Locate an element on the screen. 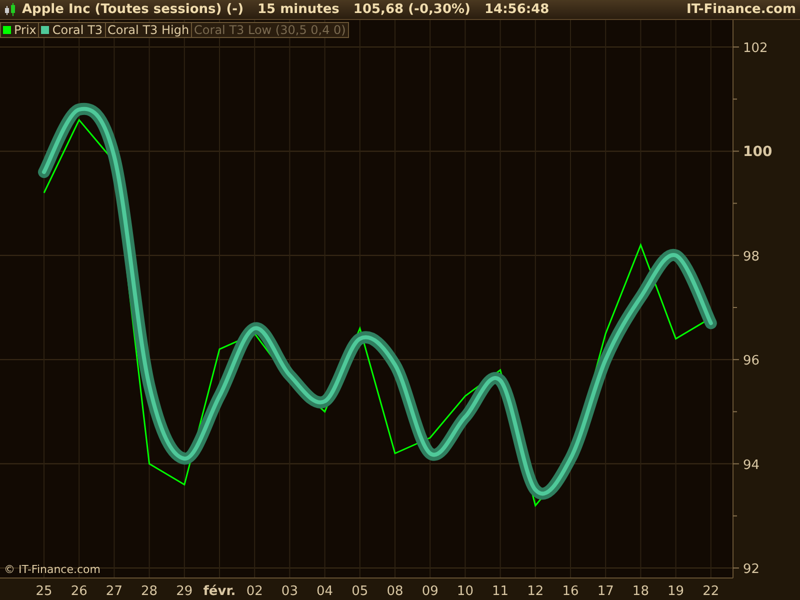 Image resolution: width=800 pixels, height=600 pixels. axis-label: 92 is located at coordinates (751, 569).